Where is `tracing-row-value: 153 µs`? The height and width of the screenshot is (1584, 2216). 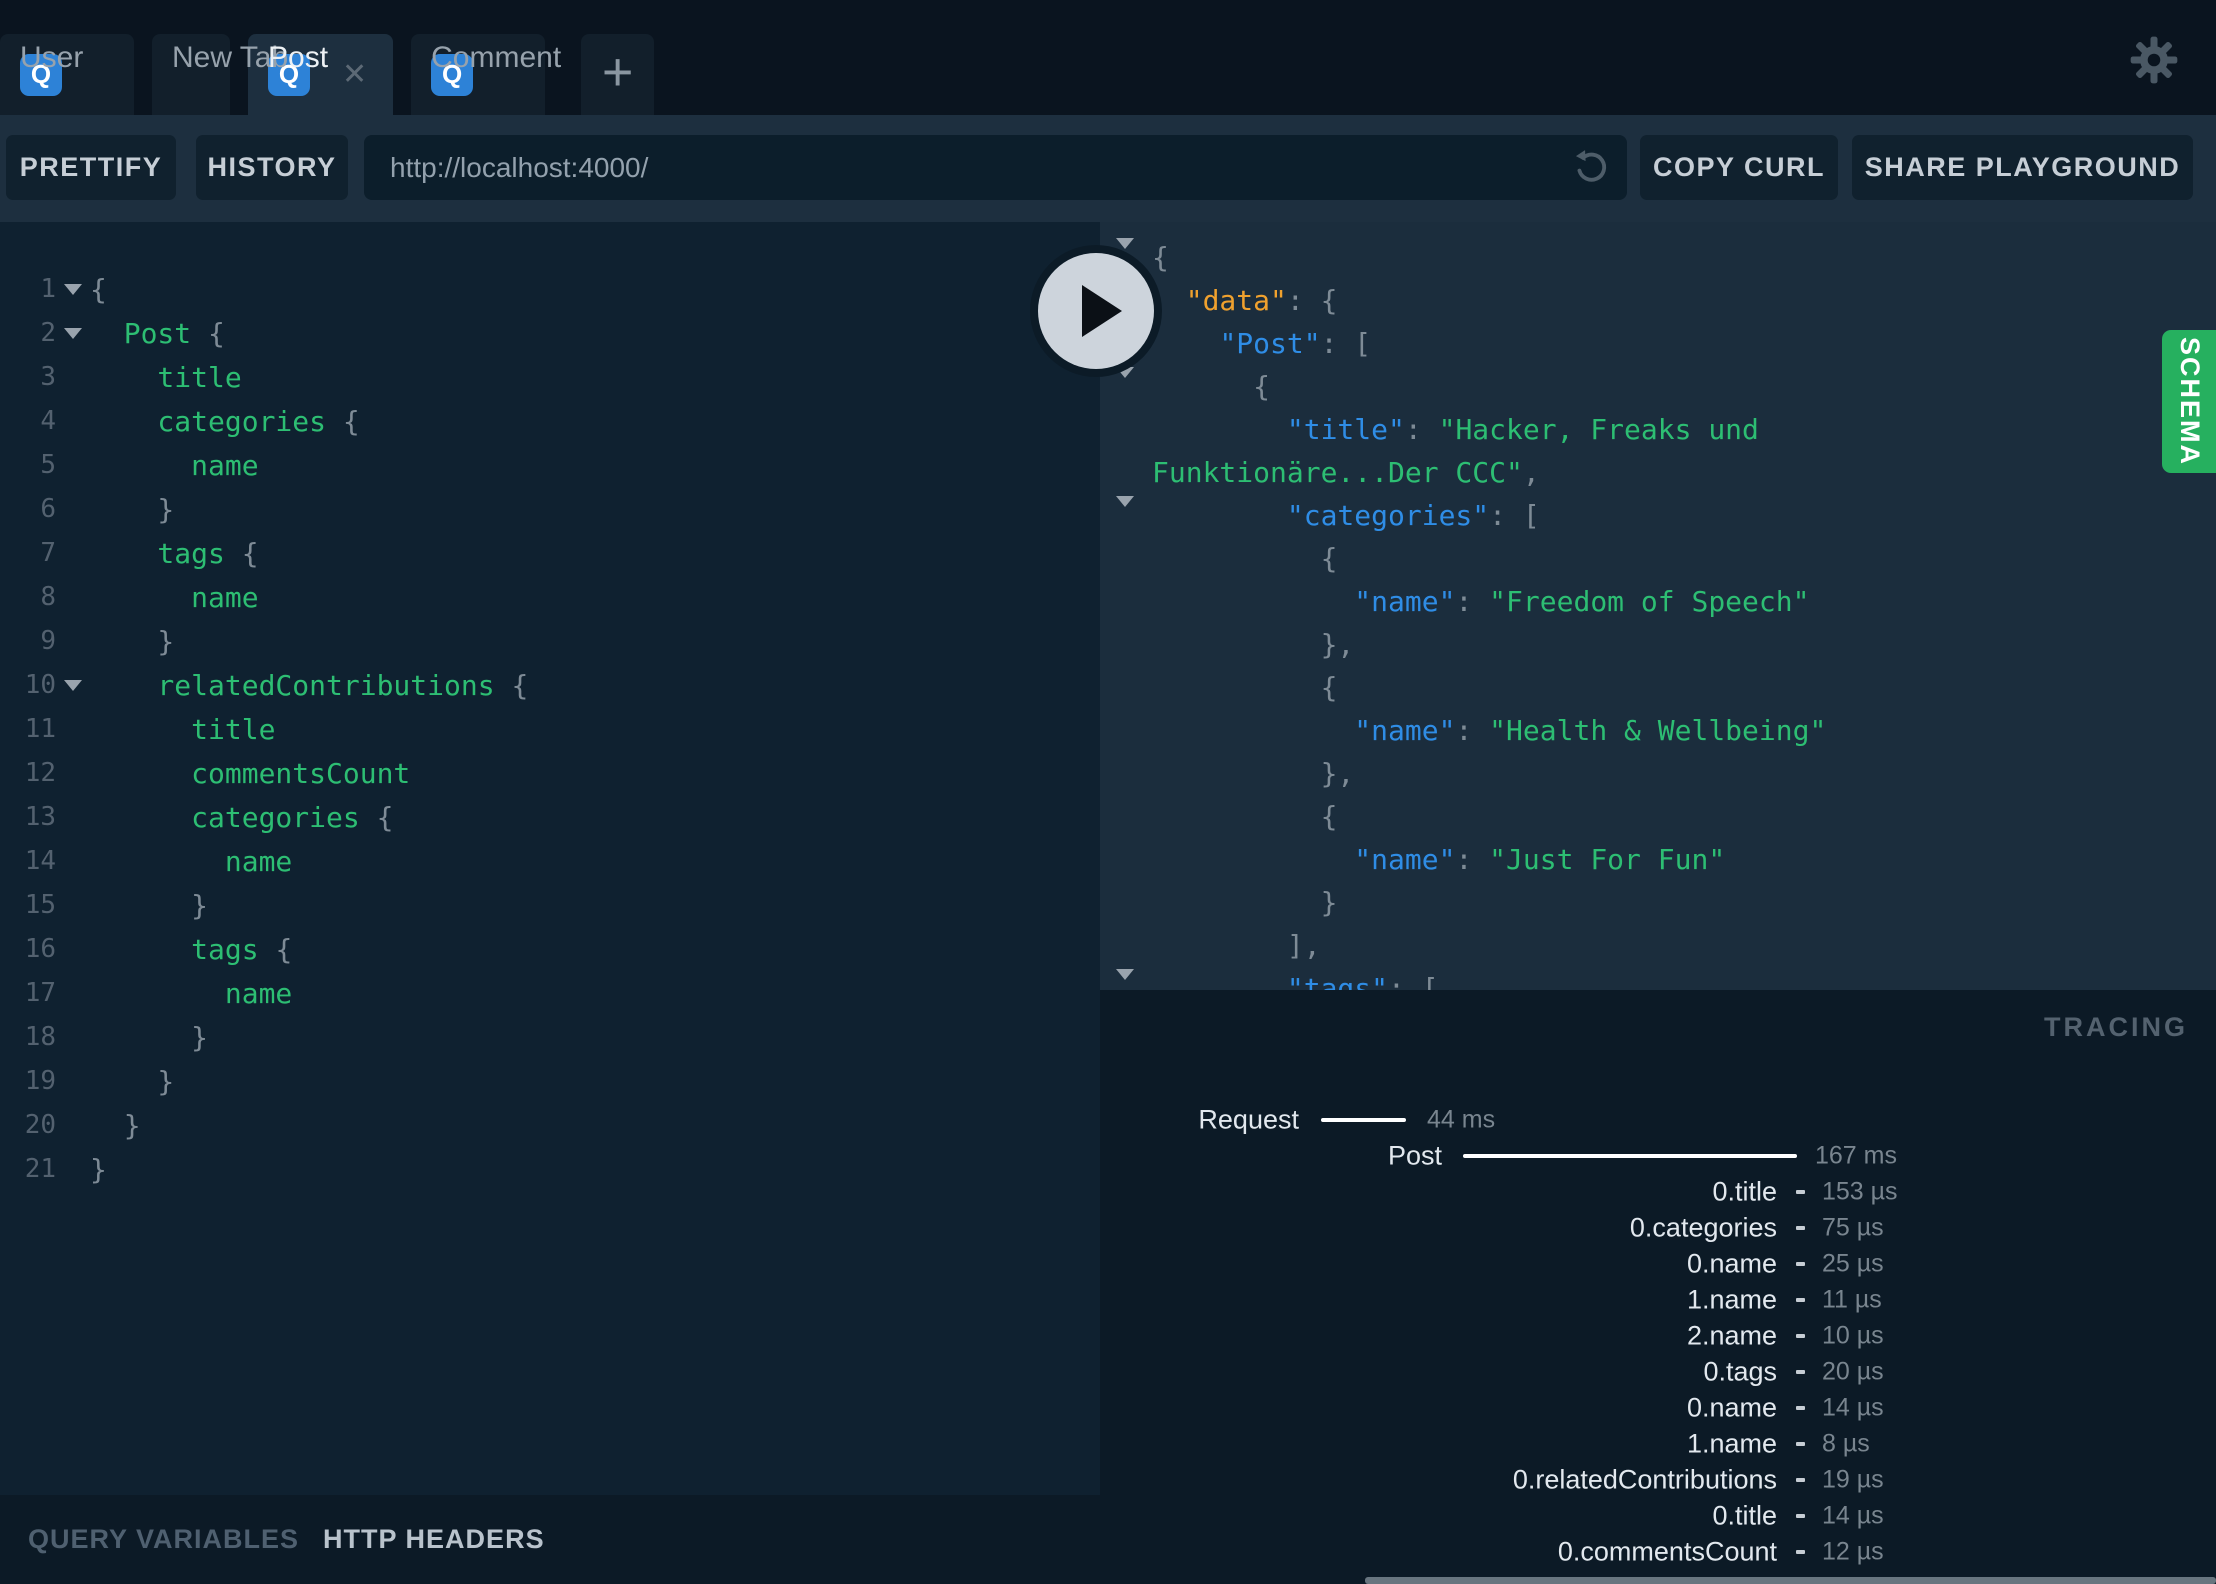 tracing-row-value: 153 µs is located at coordinates (1860, 1191).